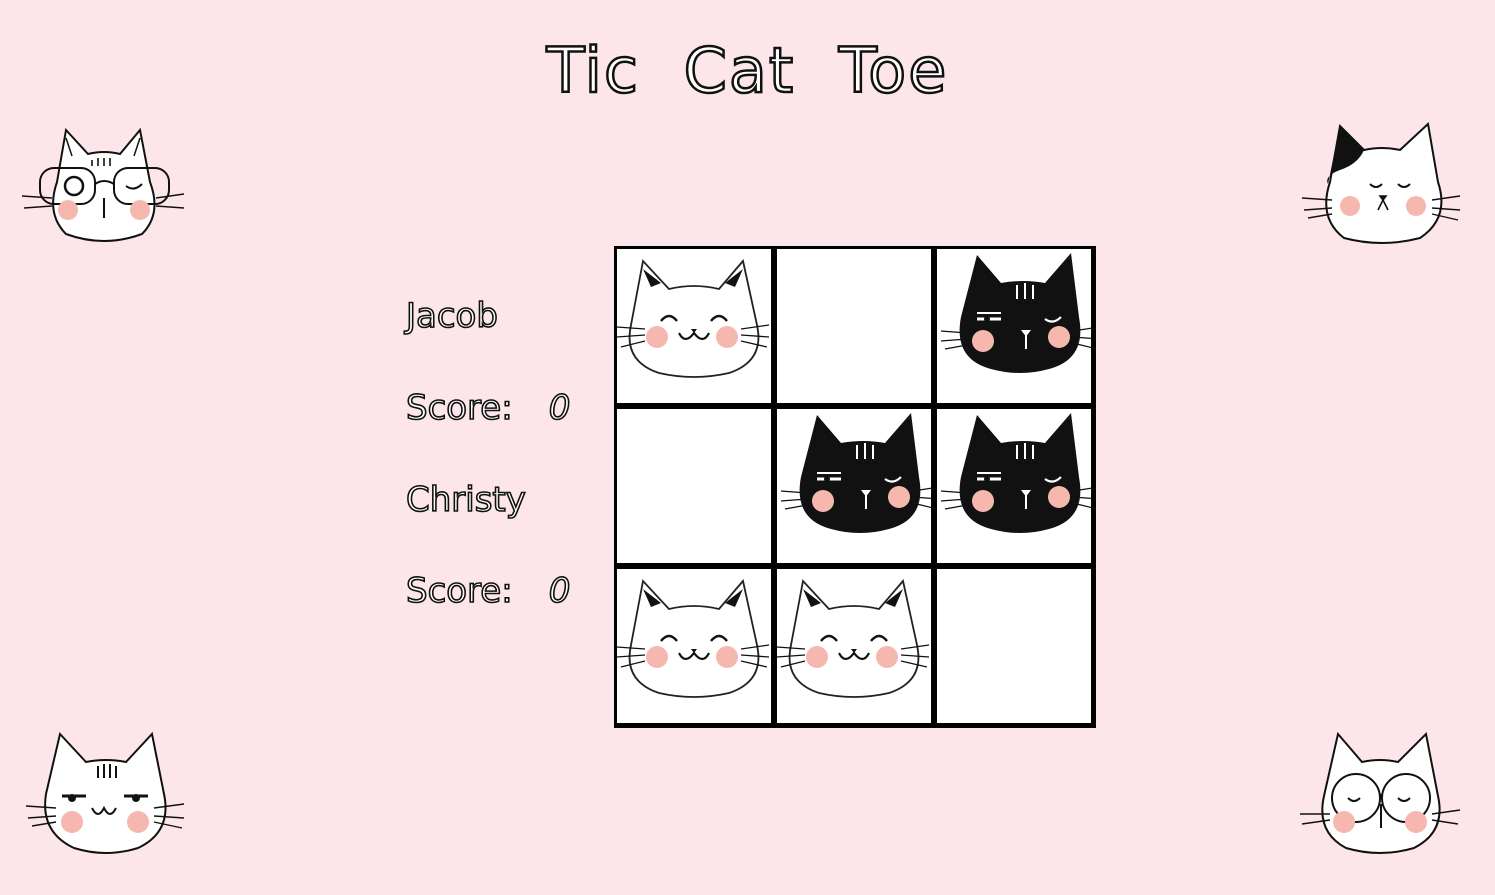  Describe the element at coordinates (559, 591) in the screenshot. I see `player-2-score-value: 0` at that location.